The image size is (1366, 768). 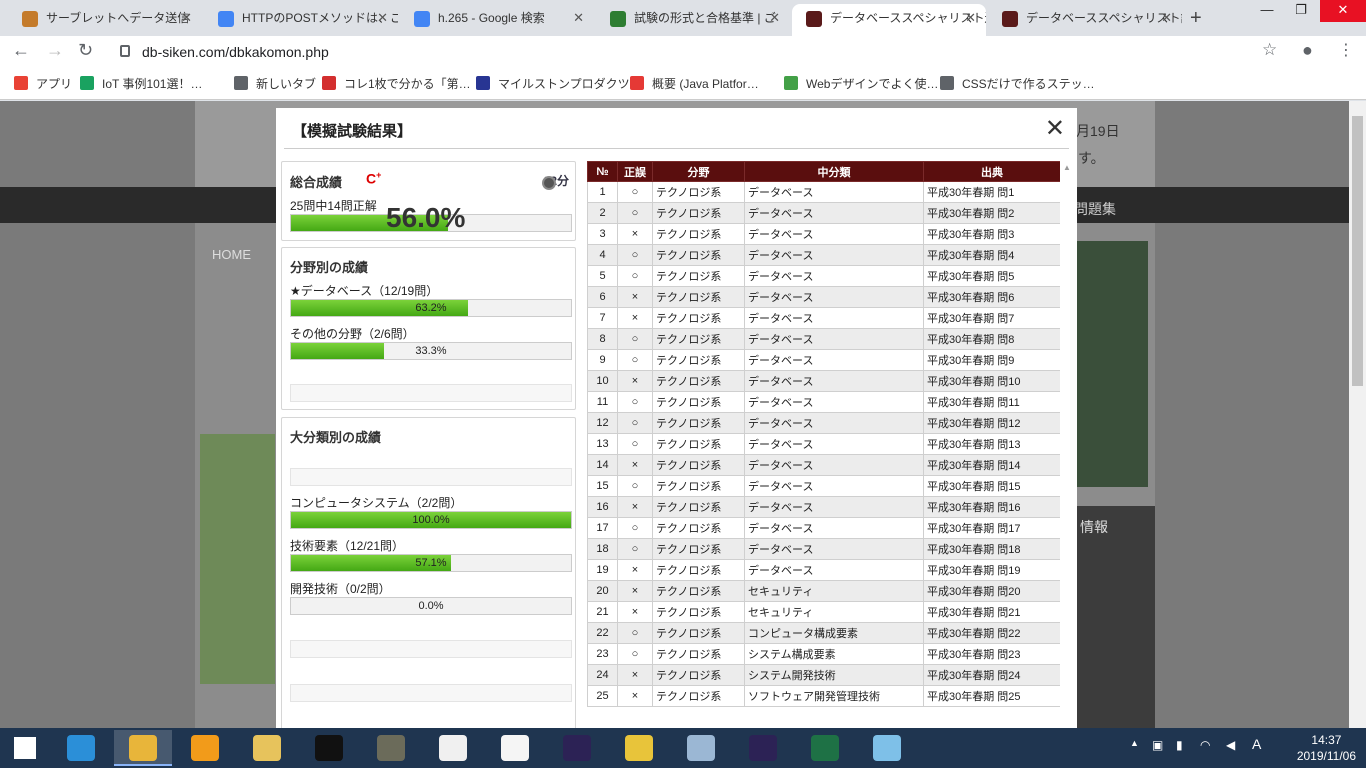 I want to click on nav-item-questions: 問題集, so click(x=1095, y=209).